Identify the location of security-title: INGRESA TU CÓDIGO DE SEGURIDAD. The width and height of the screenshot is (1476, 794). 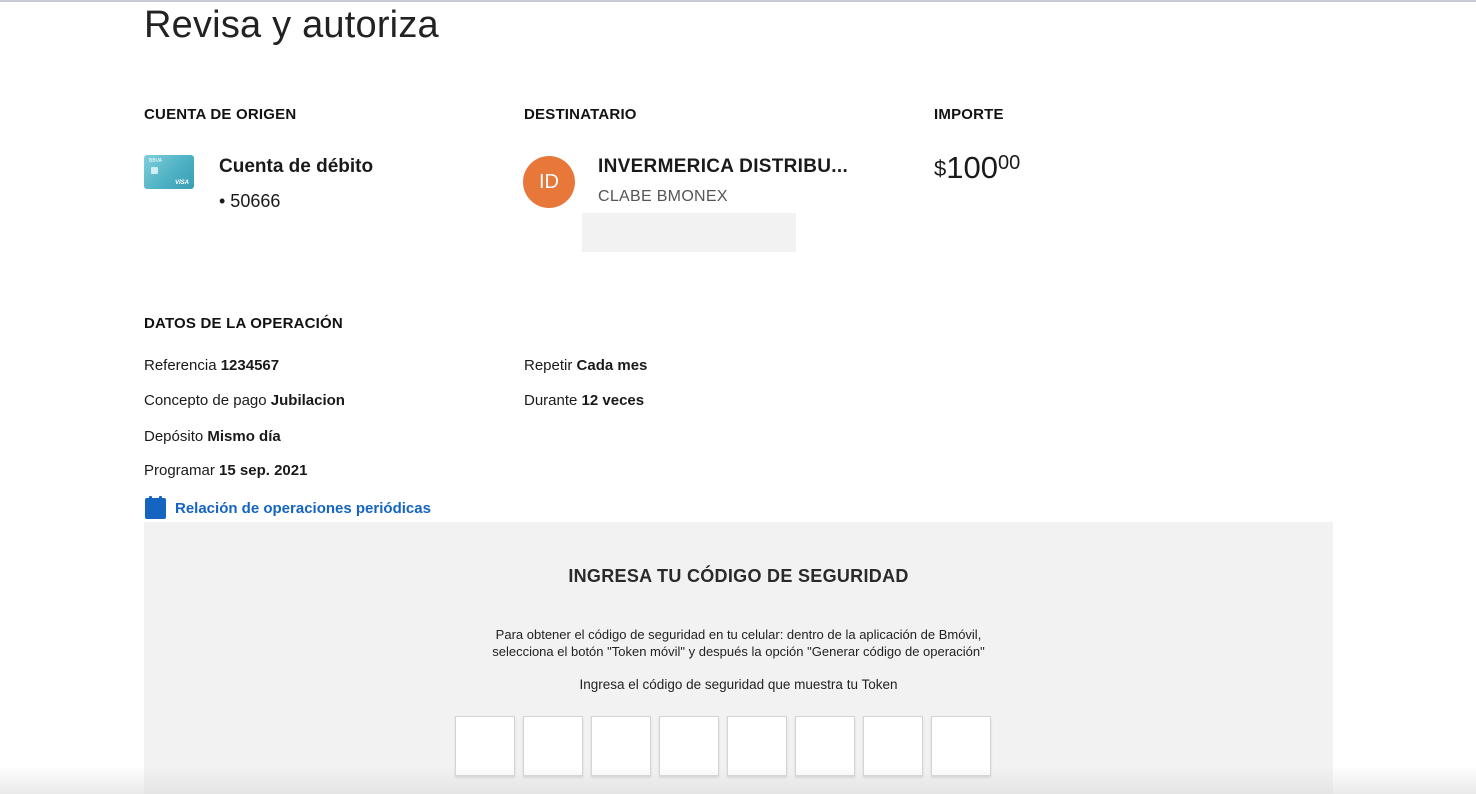
(738, 576).